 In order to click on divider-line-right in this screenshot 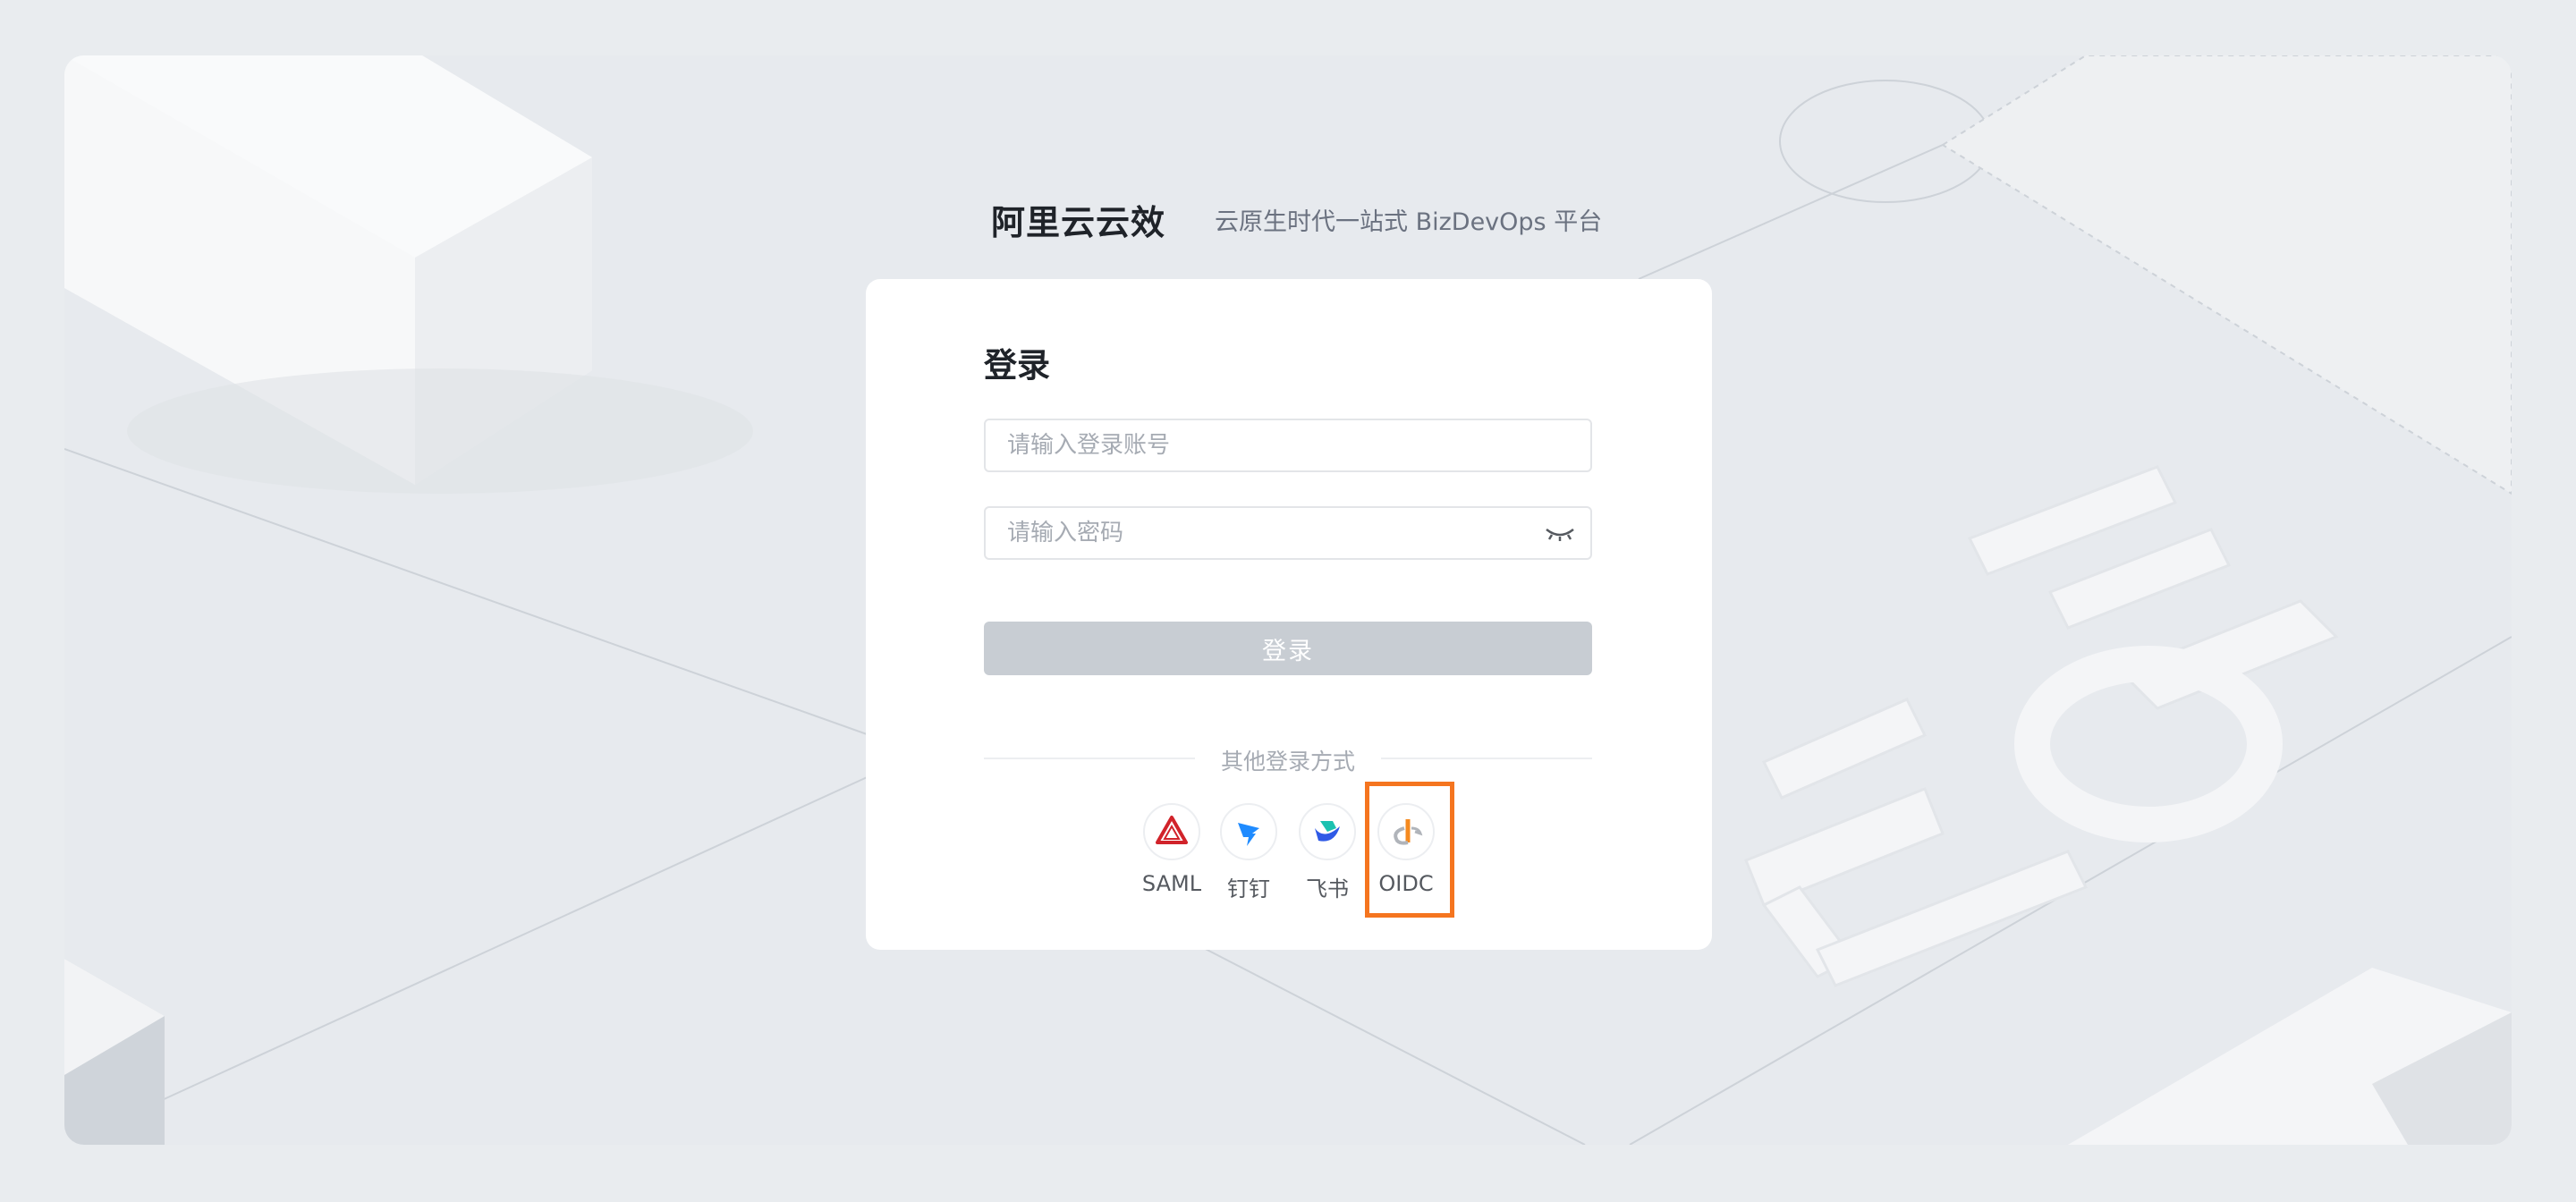, I will do `click(1486, 758)`.